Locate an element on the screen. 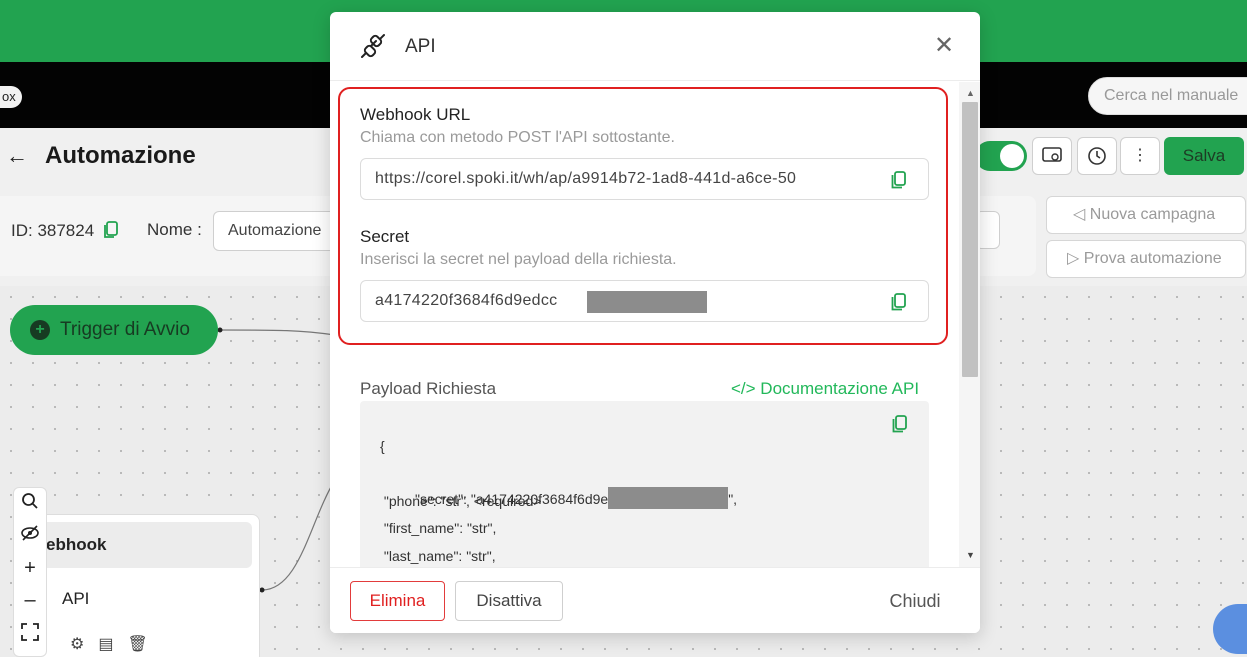 The image size is (1247, 657). webhook-url-label: Webhook URL is located at coordinates (415, 114).